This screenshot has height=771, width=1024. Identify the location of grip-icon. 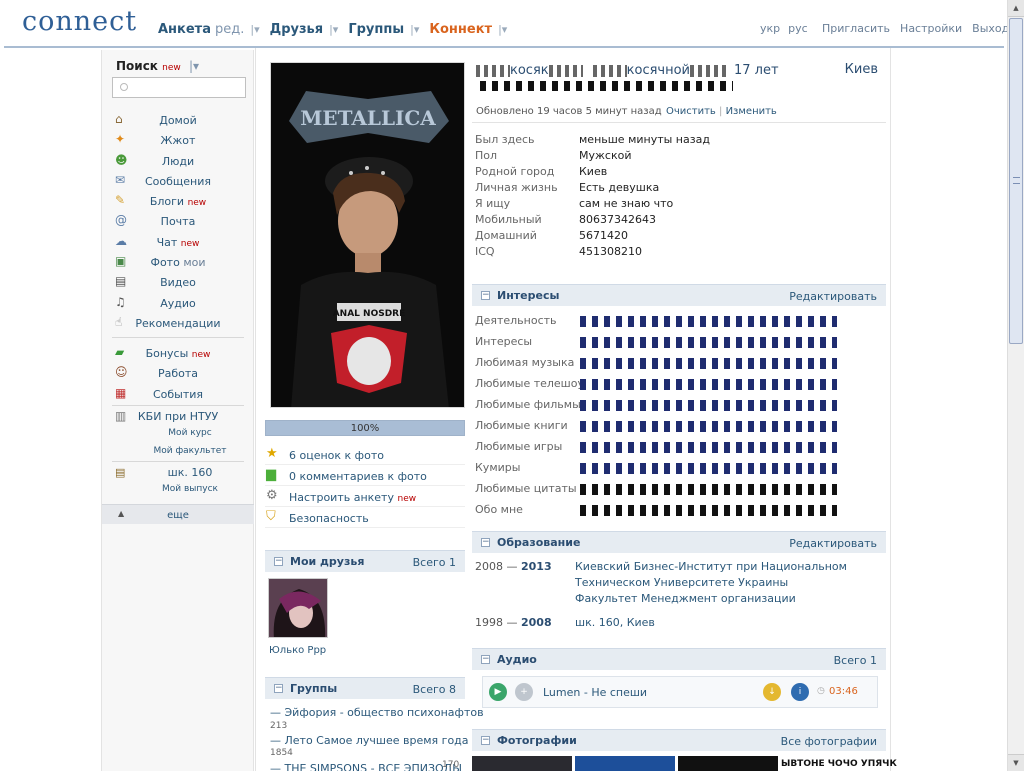
(1016, 180).